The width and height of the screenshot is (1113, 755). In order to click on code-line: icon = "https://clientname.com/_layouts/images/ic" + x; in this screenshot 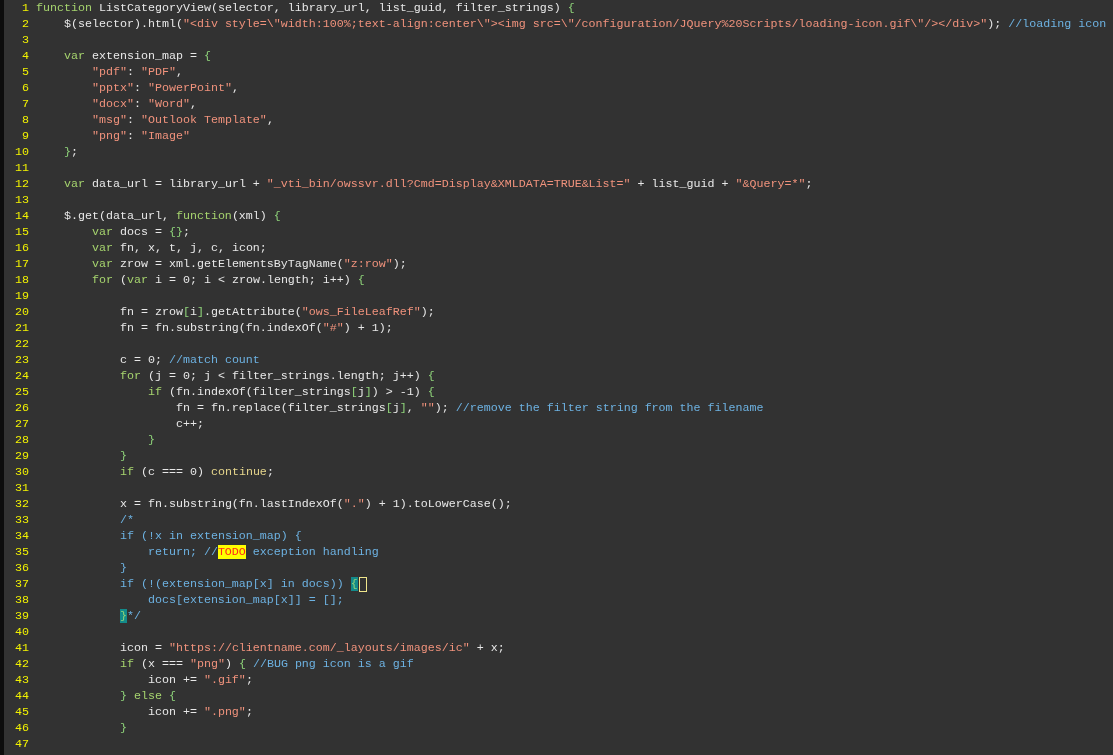, I will do `click(311, 648)`.